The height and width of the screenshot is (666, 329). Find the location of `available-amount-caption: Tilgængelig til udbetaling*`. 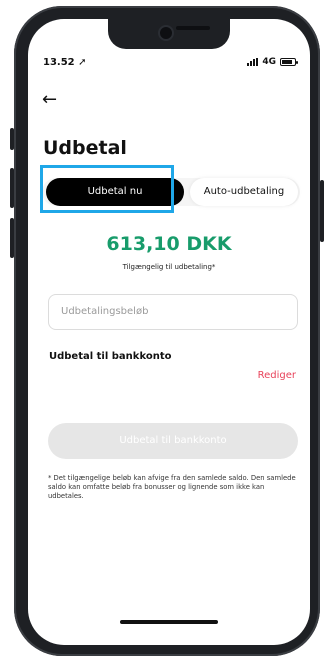

available-amount-caption: Tilgængelig til udbetaling* is located at coordinates (169, 267).